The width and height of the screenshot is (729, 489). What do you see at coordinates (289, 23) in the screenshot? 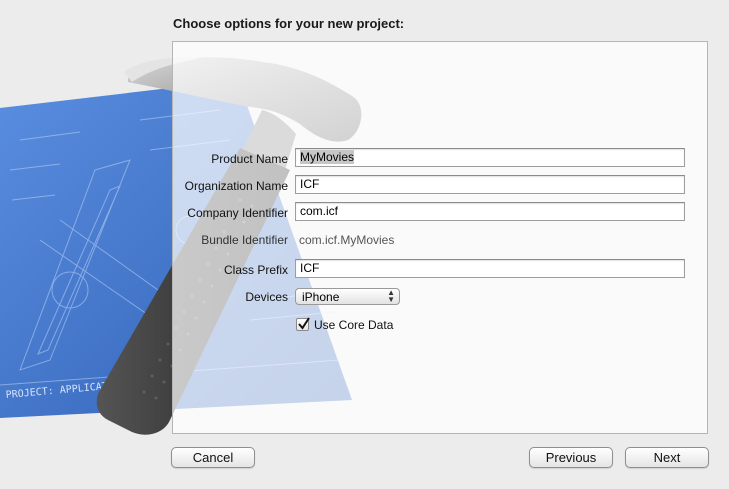
I see `dialog-title: Choose options for your new project:` at bounding box center [289, 23].